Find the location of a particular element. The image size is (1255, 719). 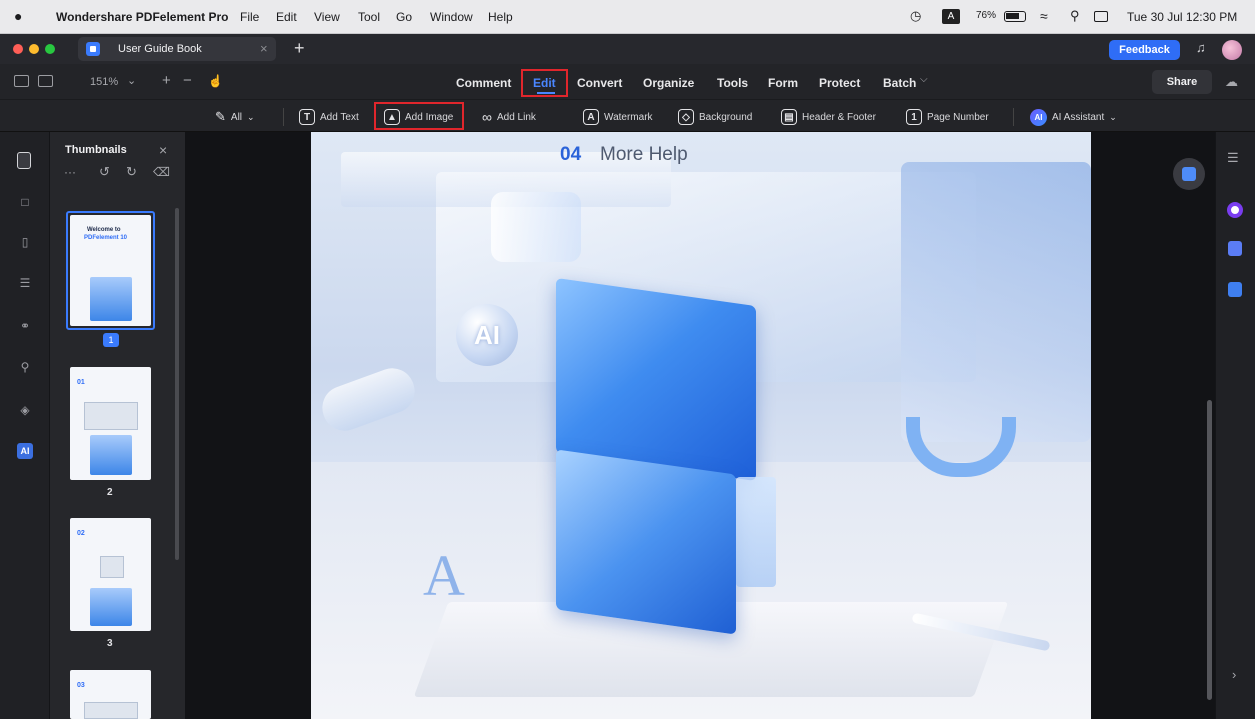

right-sidebar-rail: ☰ › is located at coordinates (1235, 425).